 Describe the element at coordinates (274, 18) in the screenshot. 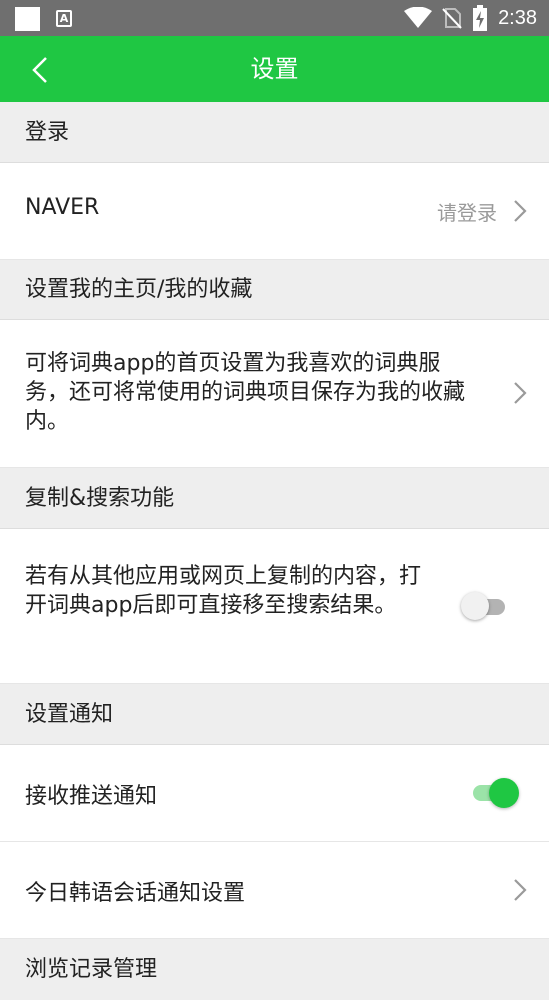

I see `status-bar: A 2:38` at that location.